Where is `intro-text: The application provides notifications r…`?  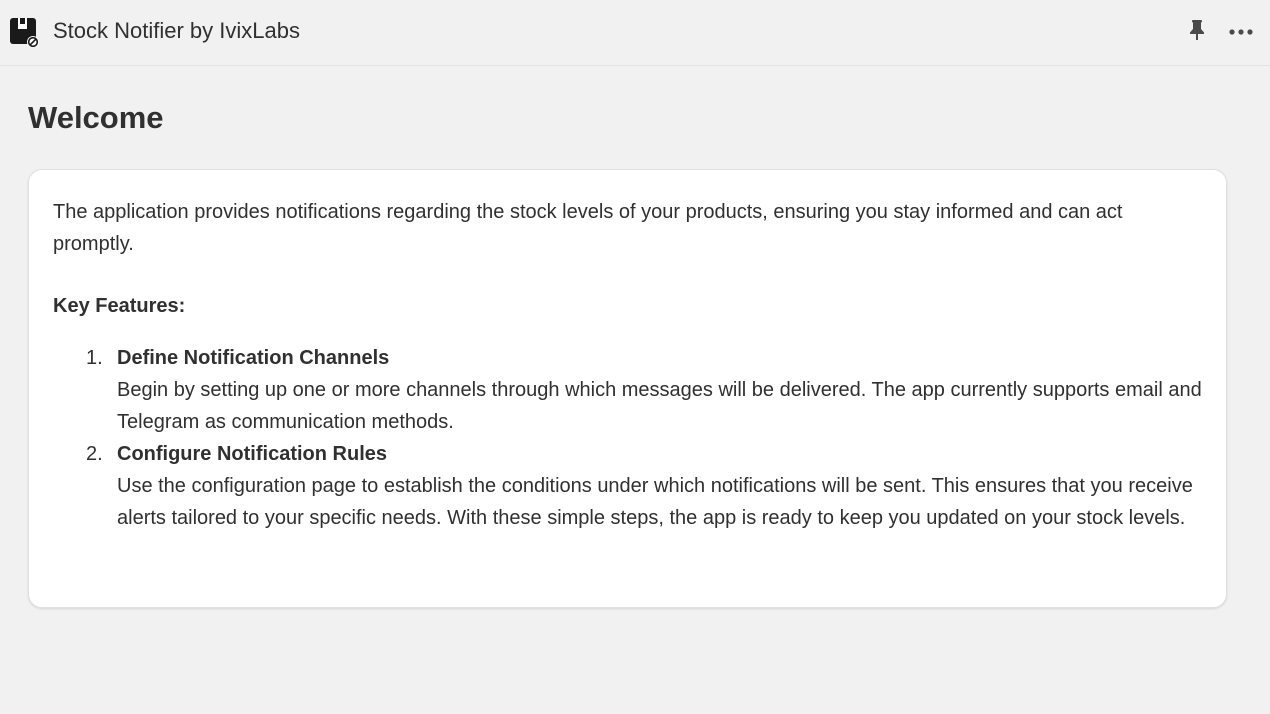 intro-text: The application provides notifications r… is located at coordinates (588, 228).